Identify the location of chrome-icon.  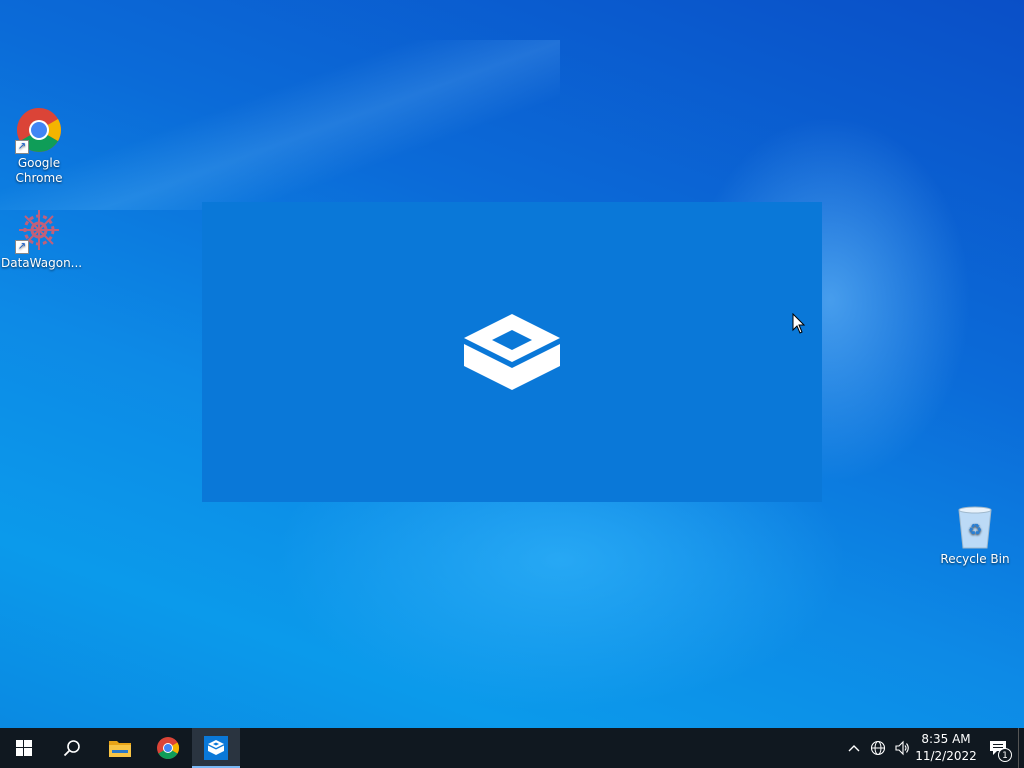
(168, 748).